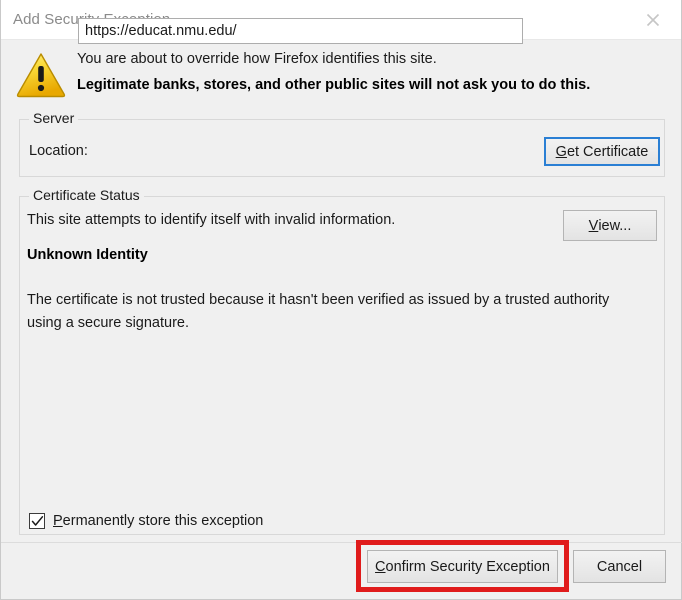  Describe the element at coordinates (341, 542) in the screenshot. I see `footer-separator` at that location.